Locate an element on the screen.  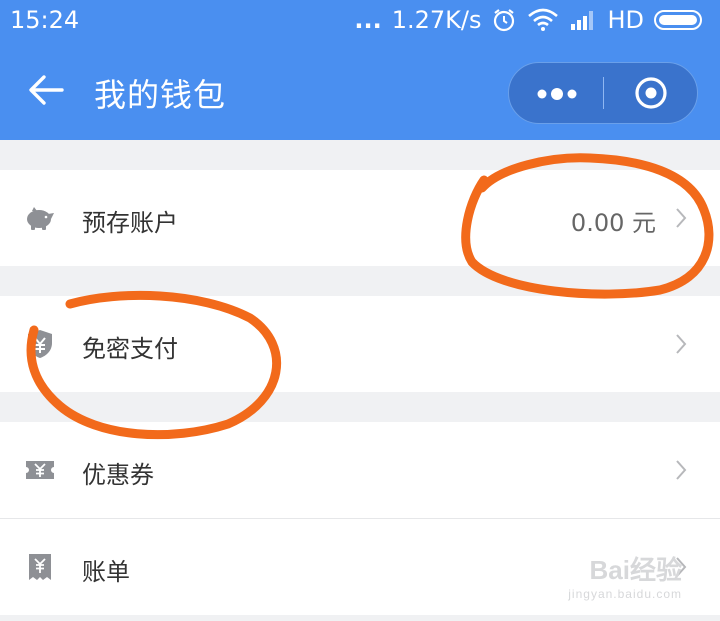
mini-program-capsule is located at coordinates (603, 93).